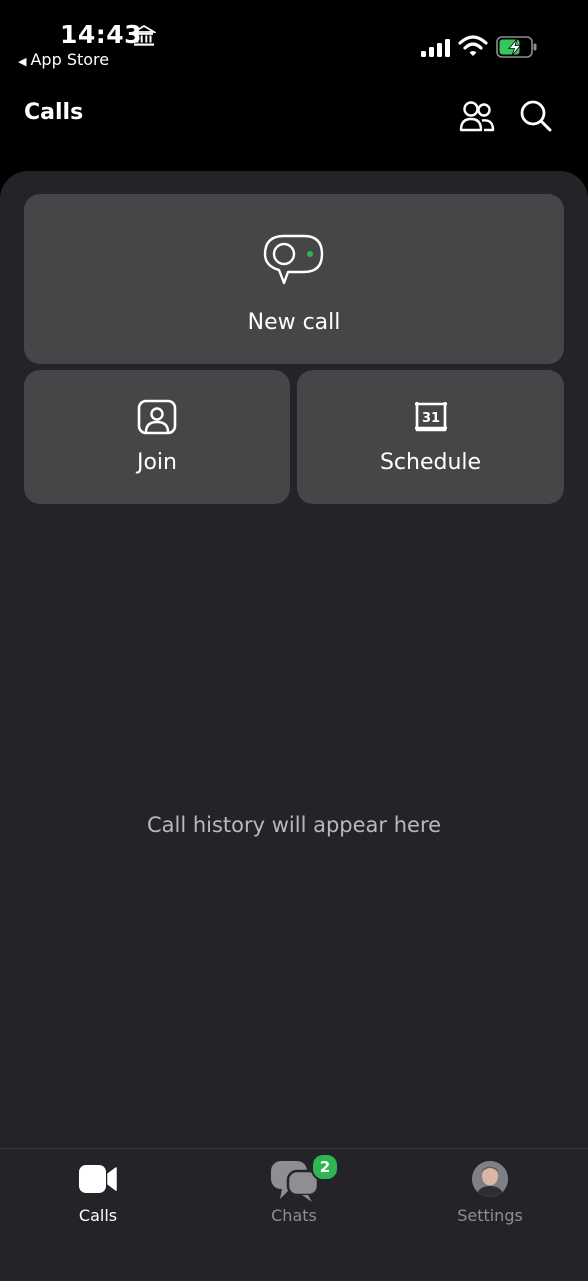  What do you see at coordinates (101, 34) in the screenshot?
I see `status-time: 14:43` at bounding box center [101, 34].